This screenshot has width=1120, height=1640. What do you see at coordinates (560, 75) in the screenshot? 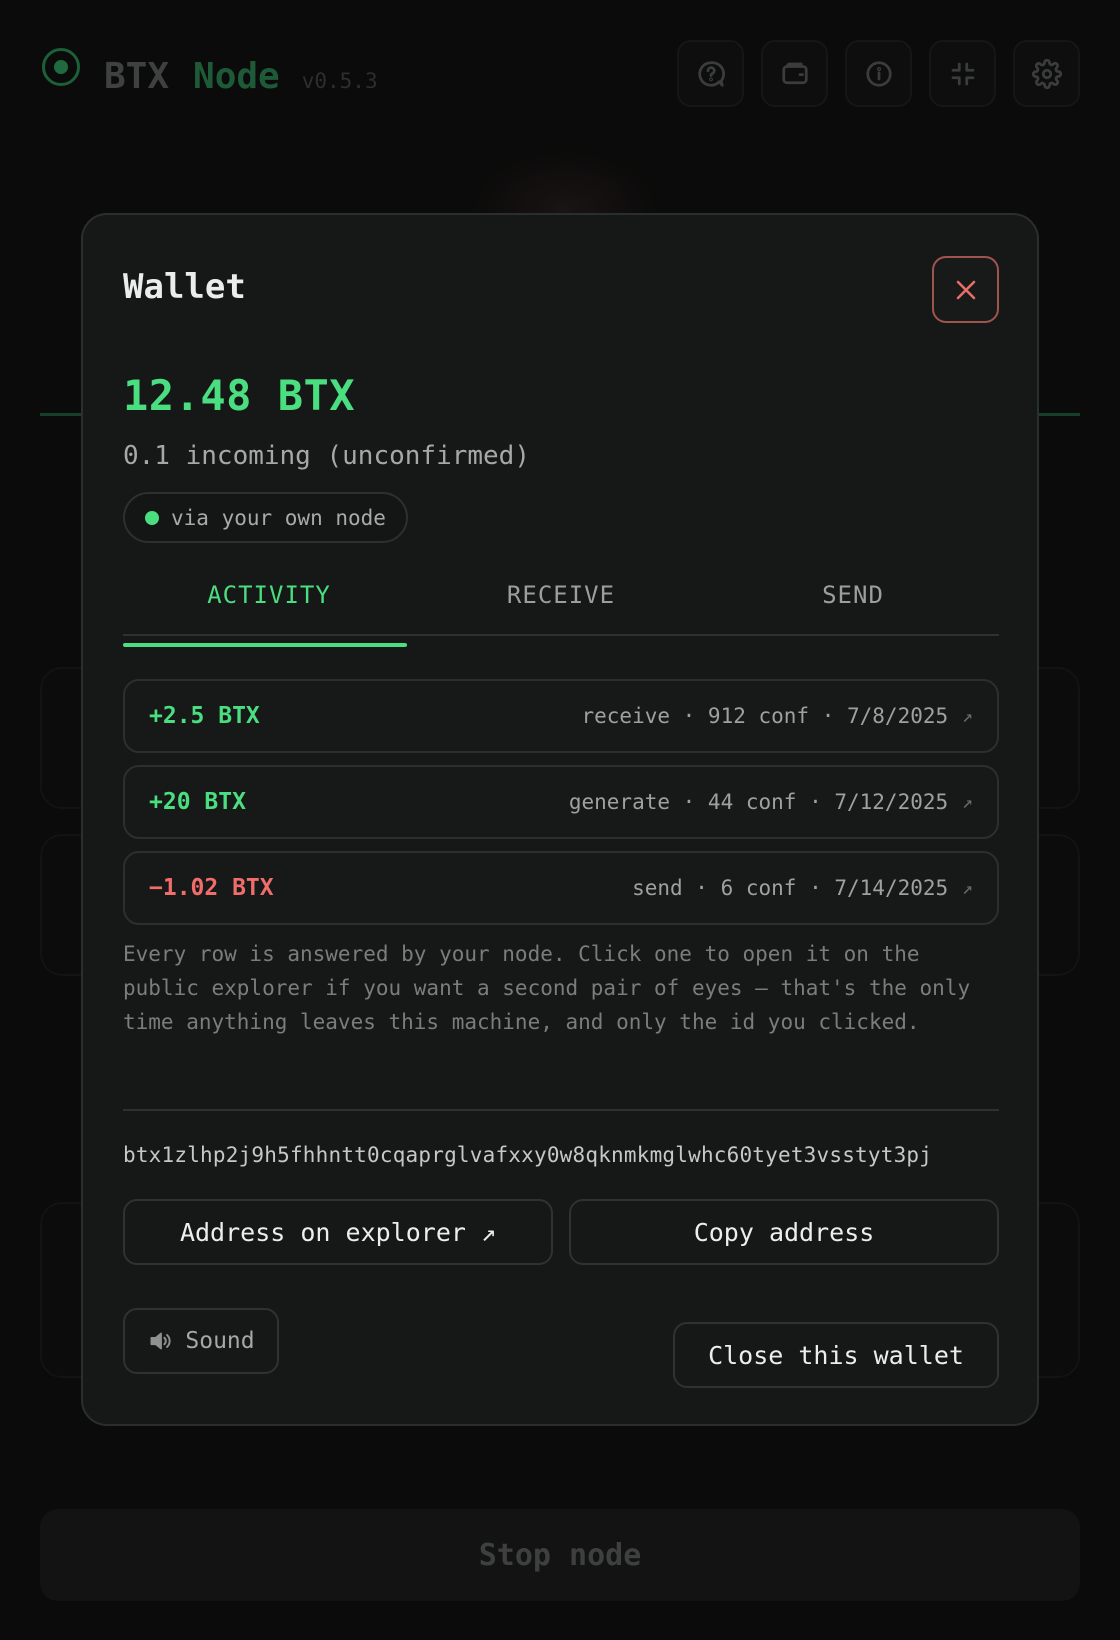
I see `top-bar: BTX Node v0.5.3` at bounding box center [560, 75].